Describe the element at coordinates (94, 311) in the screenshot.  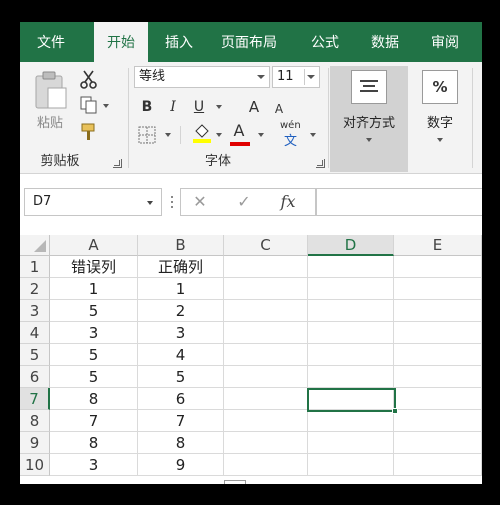
I see `cell-a3: 5` at that location.